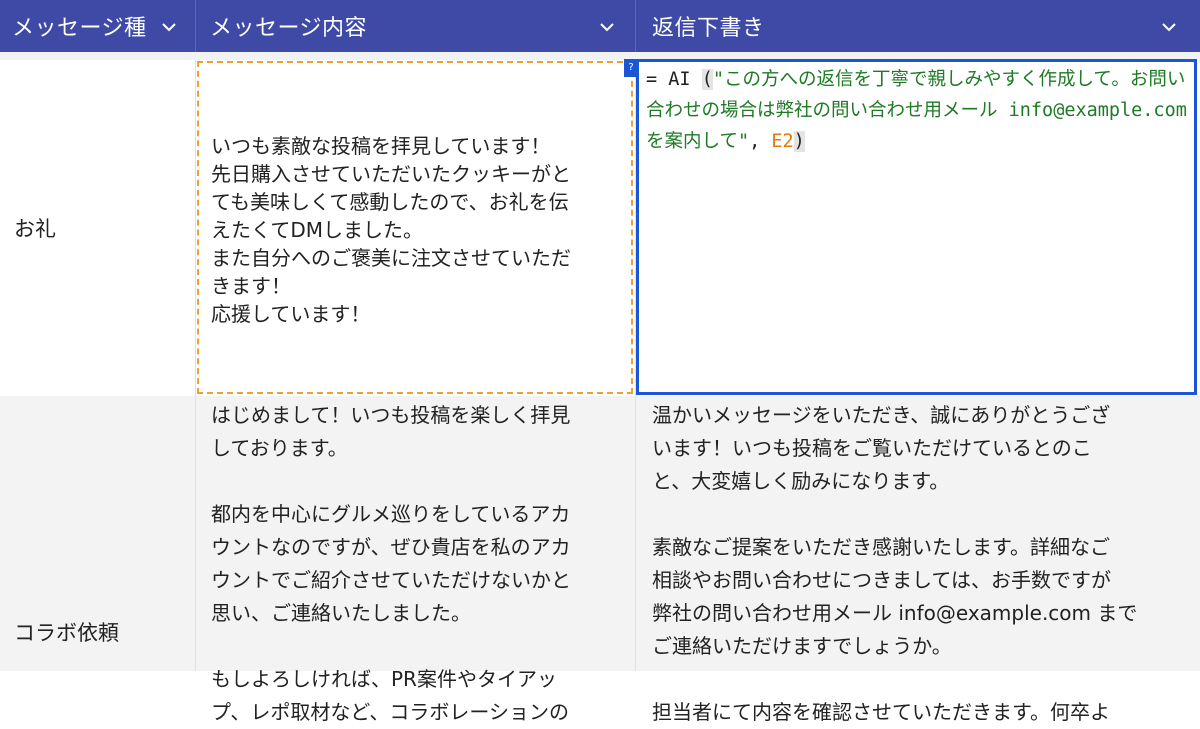  I want to click on column-header-message: メッセージ内容, so click(420, 26).